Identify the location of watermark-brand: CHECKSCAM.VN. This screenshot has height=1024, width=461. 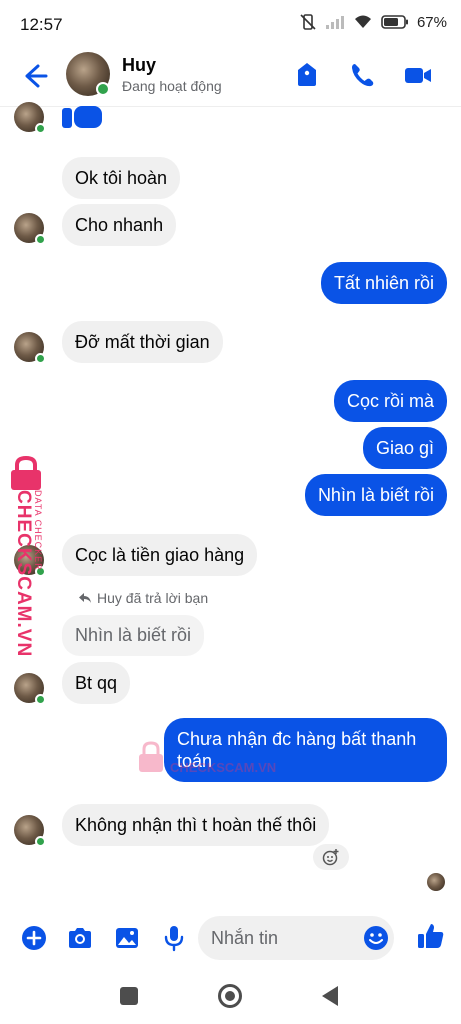
(23, 574).